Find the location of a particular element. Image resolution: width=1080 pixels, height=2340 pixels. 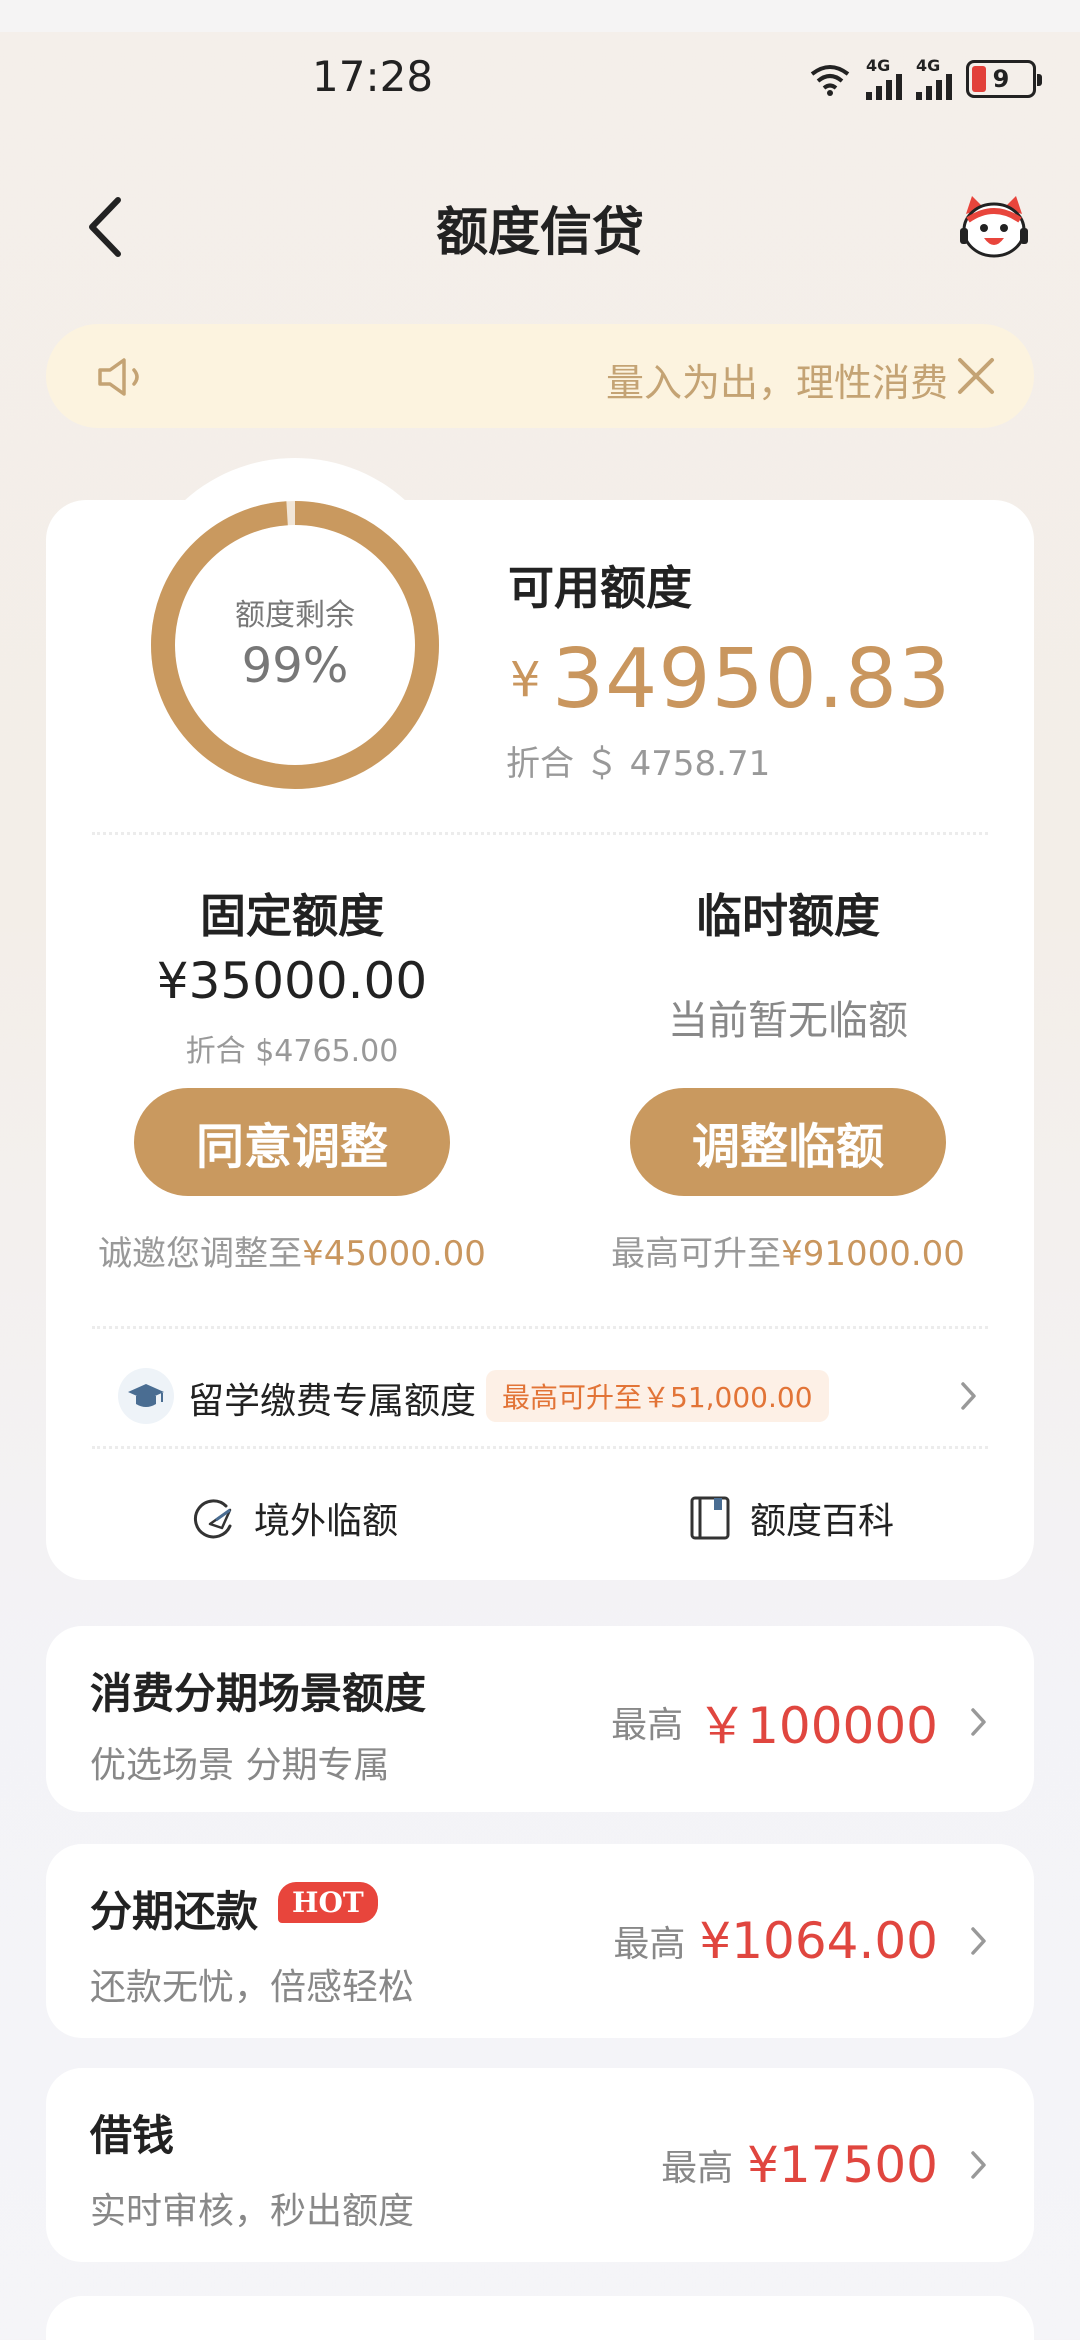

available-credit-conversion: 折合 ＄ 4758.71 is located at coordinates (638, 764).